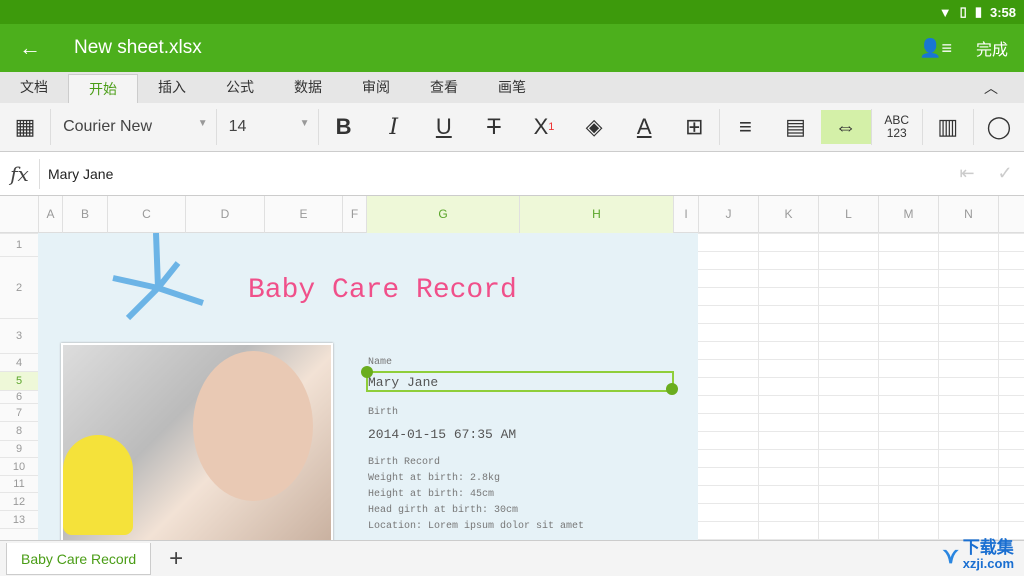  I want to click on row-header: 1, so click(19, 244).